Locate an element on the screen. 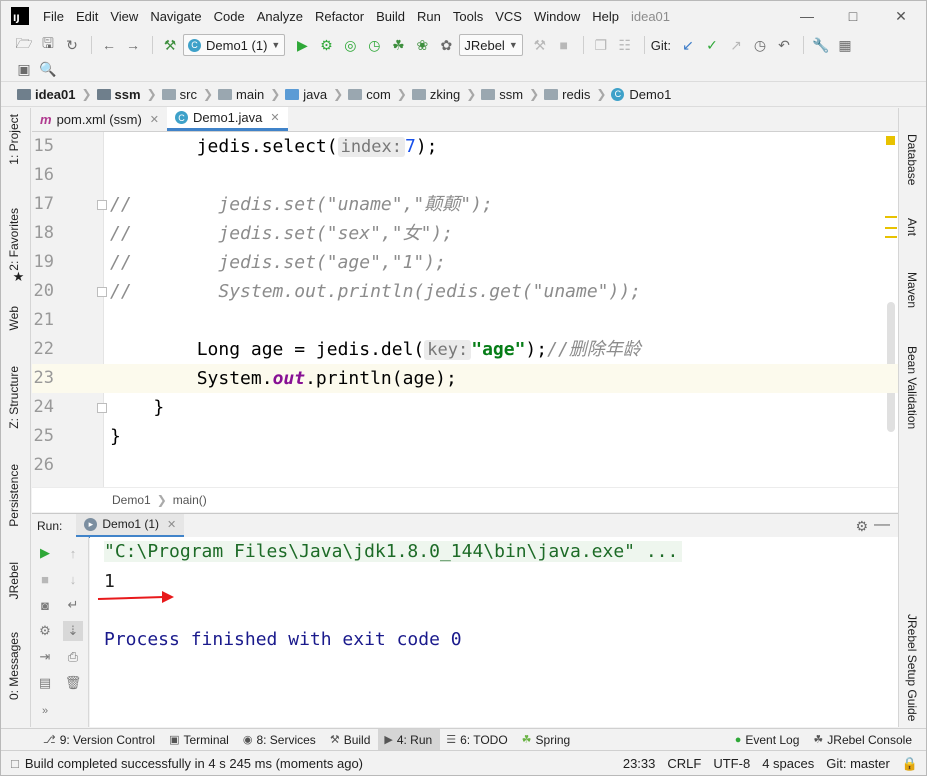  file-encoding: UTF-8 is located at coordinates (731, 763).